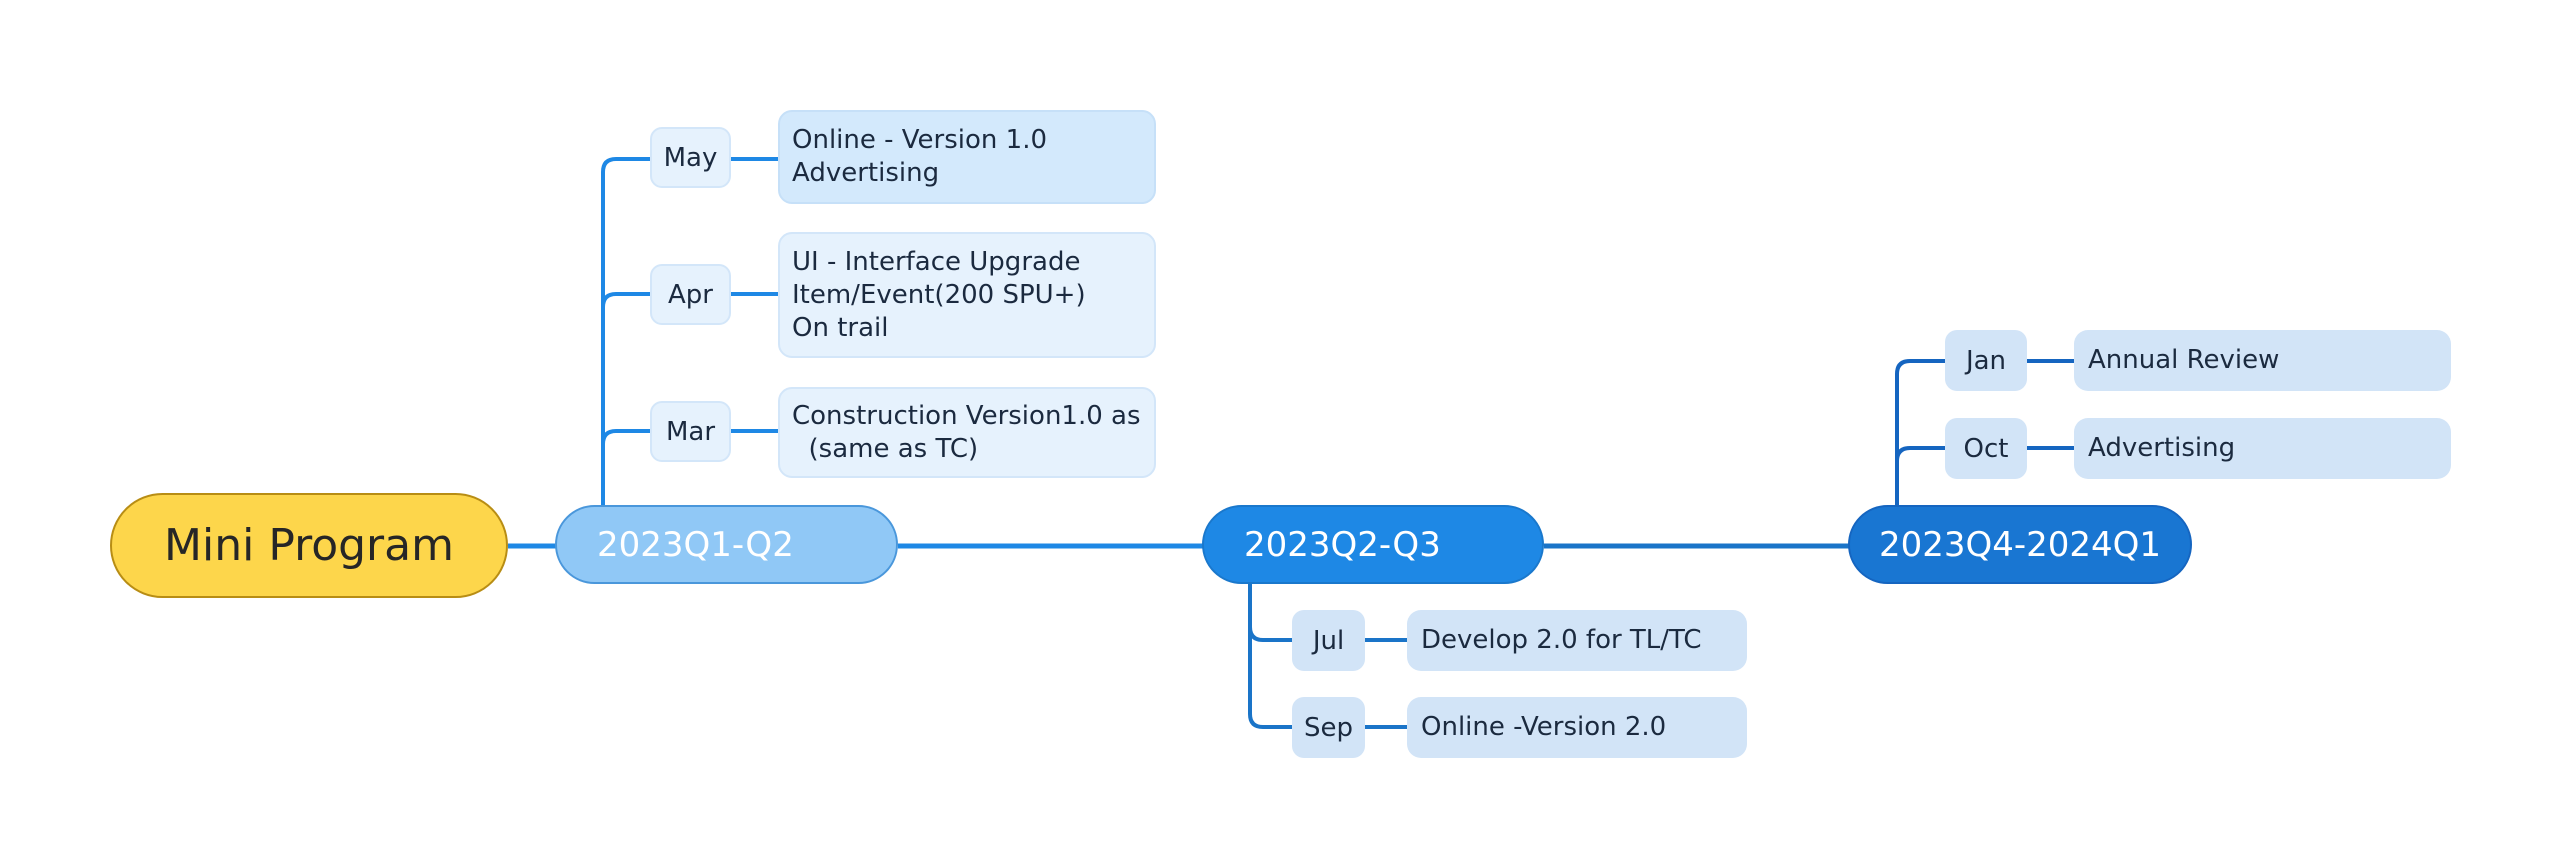 This screenshot has height=868, width=2560. I want to click on topic-2023q4-2024q1: 2023Q4-2024Q1, so click(2020, 544).